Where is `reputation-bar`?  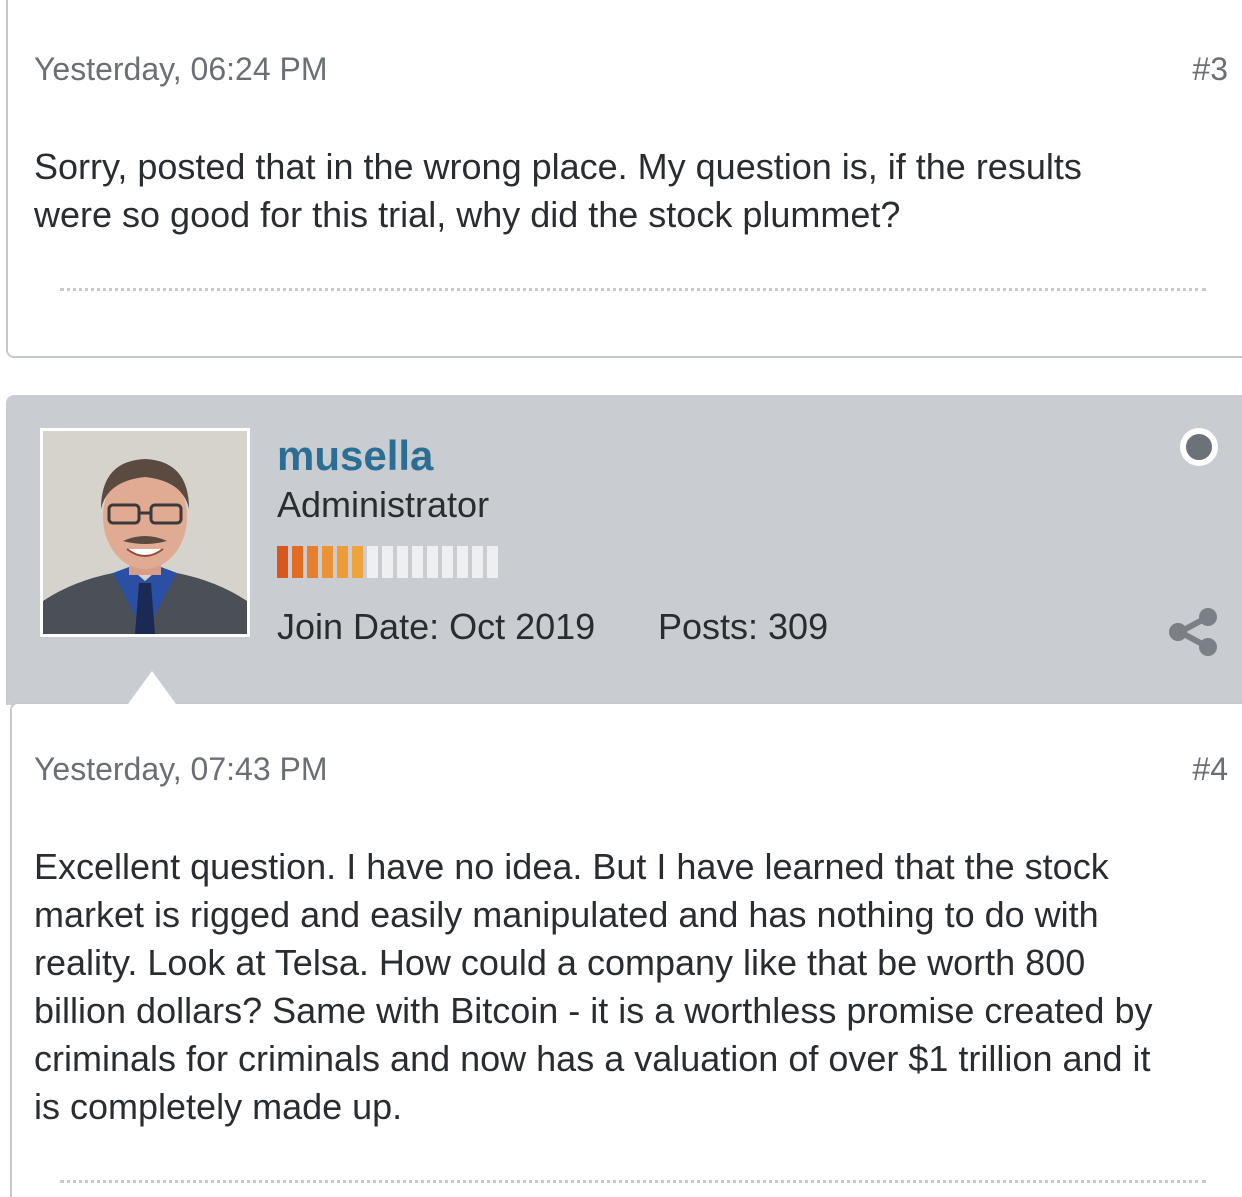 reputation-bar is located at coordinates (387, 562).